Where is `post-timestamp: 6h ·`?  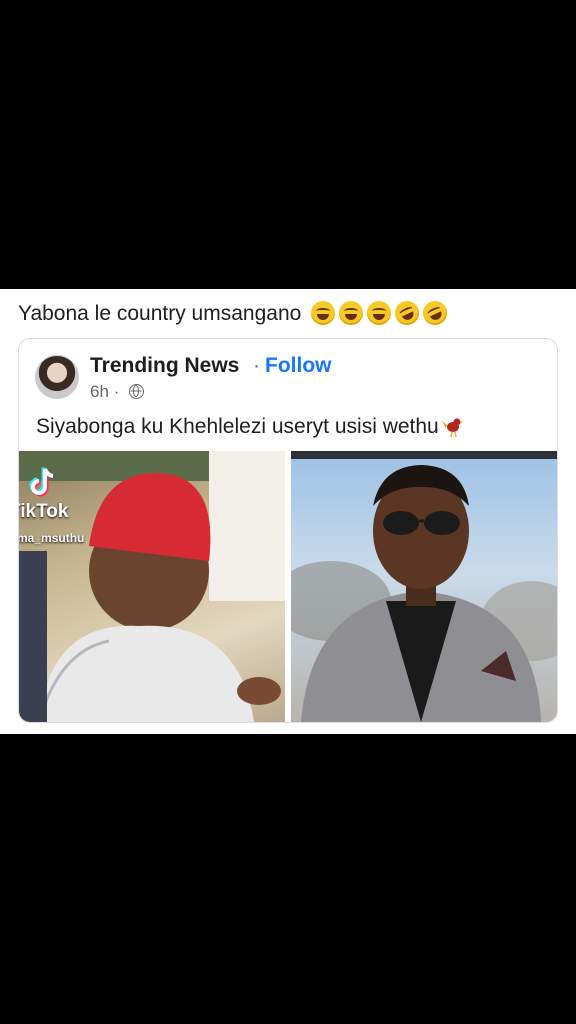
post-timestamp: 6h · is located at coordinates (104, 392).